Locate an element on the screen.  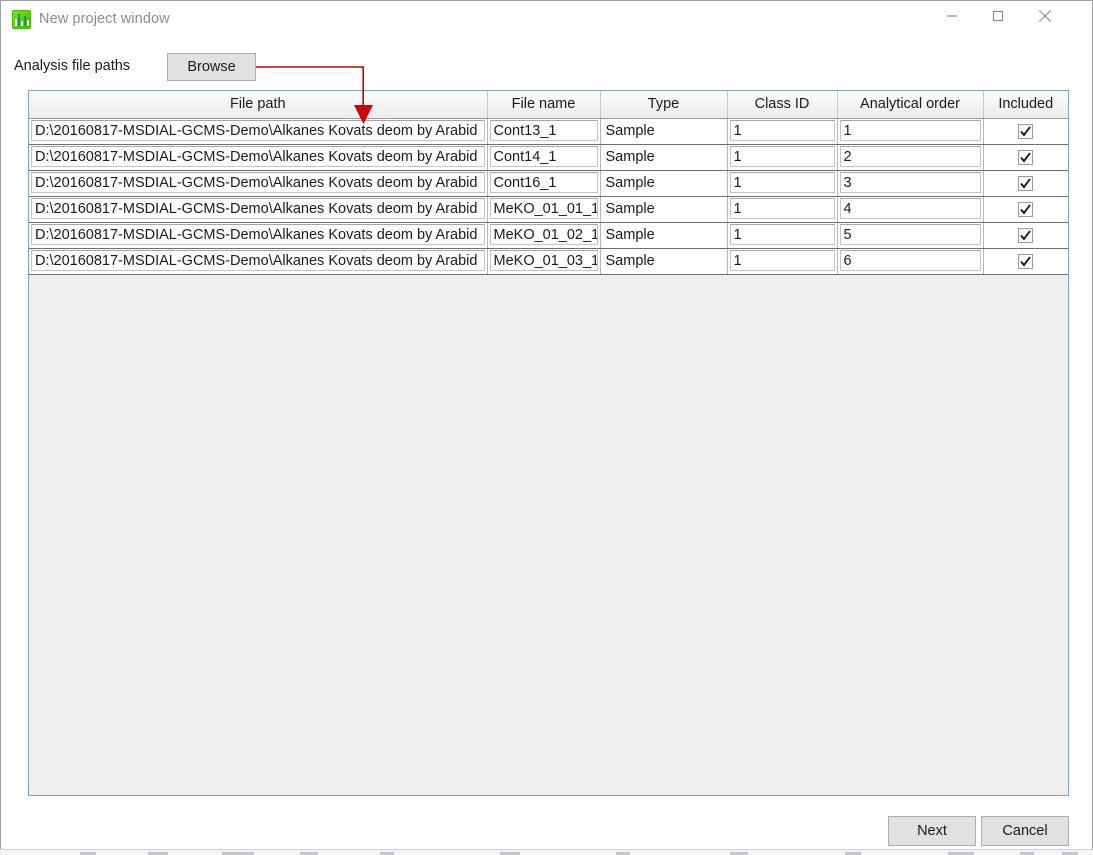
title-bar: New project window is located at coordinates (546, 20).